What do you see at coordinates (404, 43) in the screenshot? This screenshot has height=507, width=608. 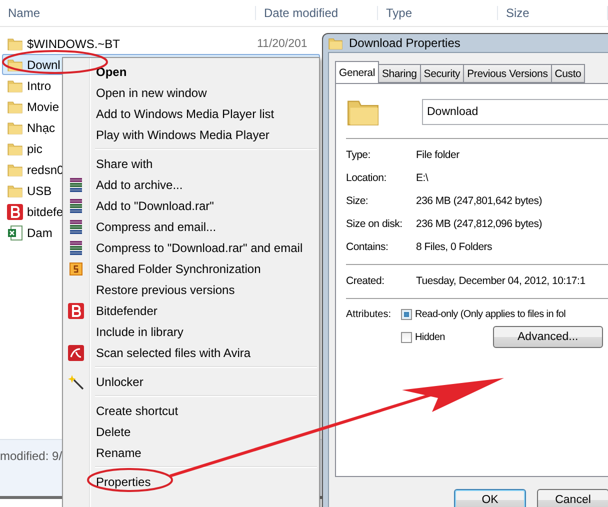 I see `dialog-title: Download Properties` at bounding box center [404, 43].